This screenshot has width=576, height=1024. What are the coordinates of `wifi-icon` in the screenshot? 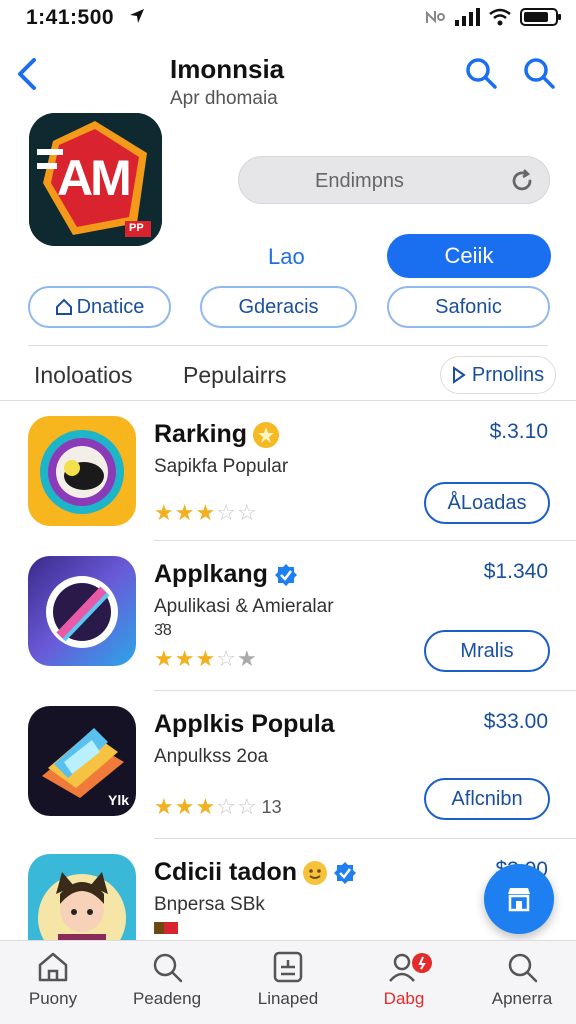 It's located at (500, 17).